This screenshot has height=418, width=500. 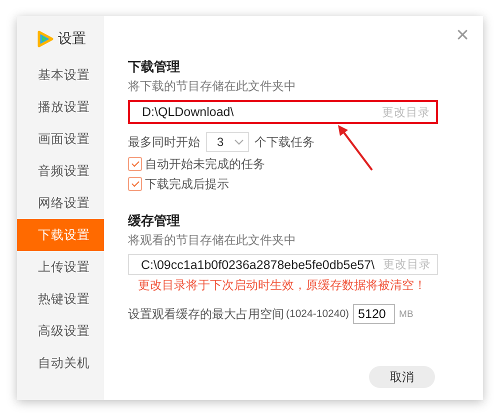 I want to click on cancel-button: 取消, so click(x=402, y=377).